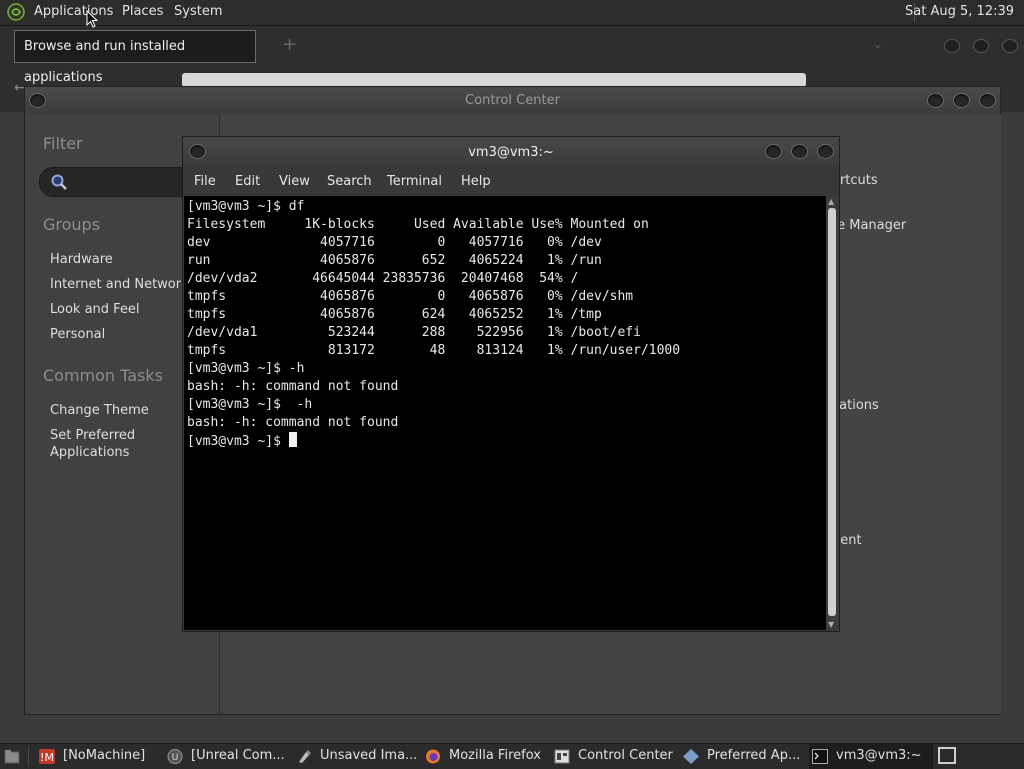  Describe the element at coordinates (95, 309) in the screenshot. I see `group-look-and-feel: Look and Feel` at that location.